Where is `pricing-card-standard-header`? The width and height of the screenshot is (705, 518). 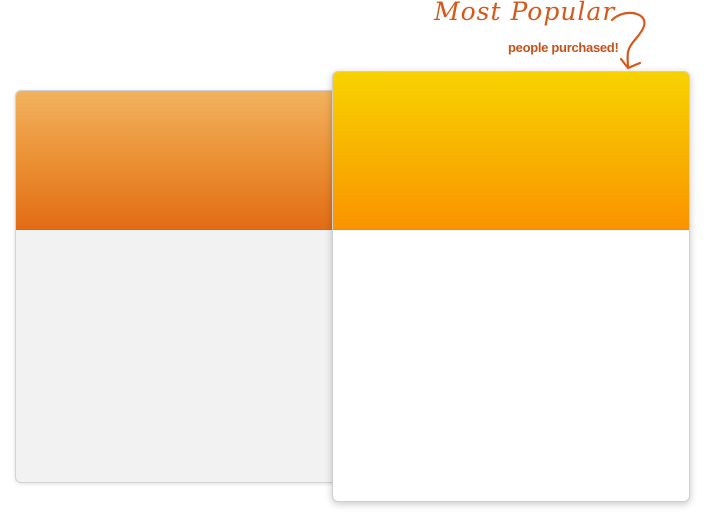 pricing-card-standard-header is located at coordinates (191, 160).